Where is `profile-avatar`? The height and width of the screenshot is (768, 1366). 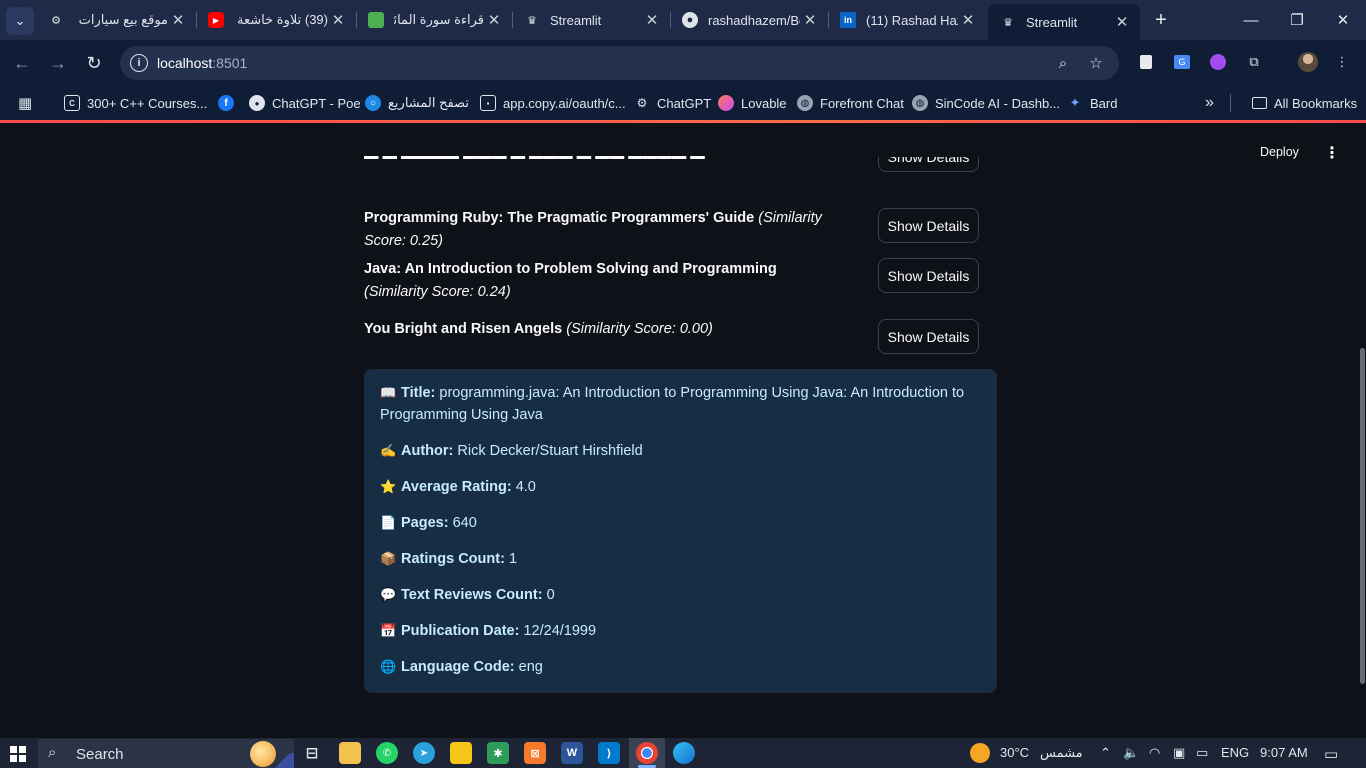 profile-avatar is located at coordinates (1308, 62).